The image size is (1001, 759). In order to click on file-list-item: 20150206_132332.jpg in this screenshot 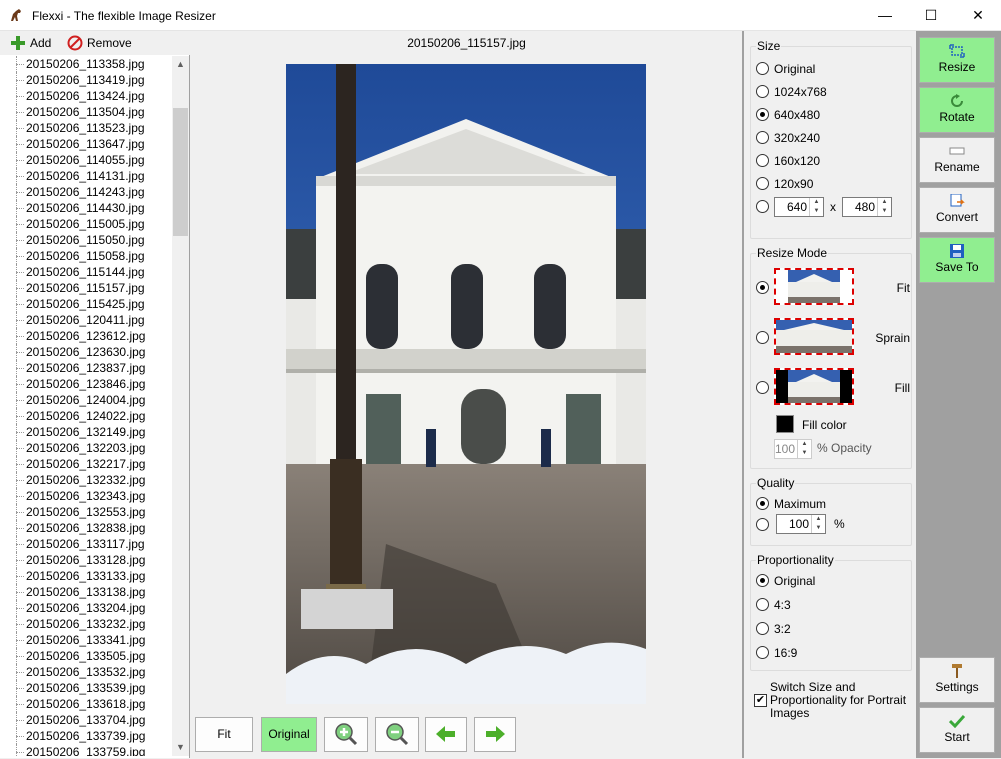, I will do `click(86, 480)`.